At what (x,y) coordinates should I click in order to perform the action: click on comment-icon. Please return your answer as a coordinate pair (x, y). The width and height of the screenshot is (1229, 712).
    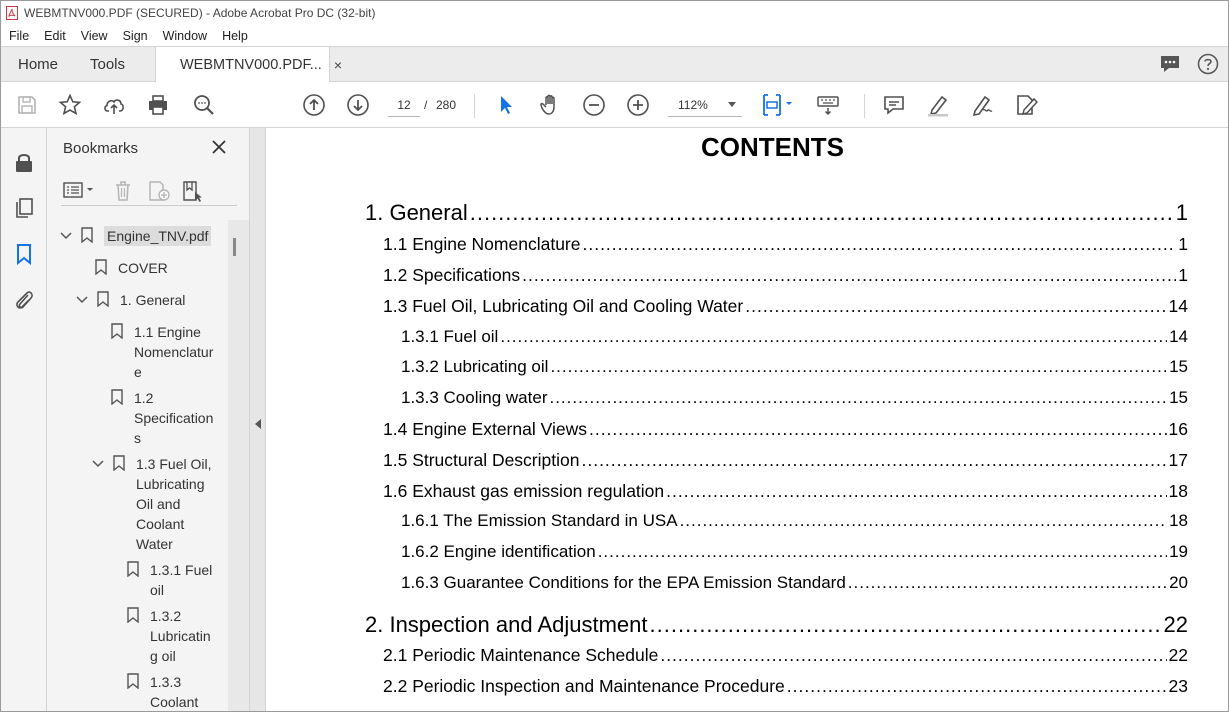
    Looking at the image, I should click on (894, 105).